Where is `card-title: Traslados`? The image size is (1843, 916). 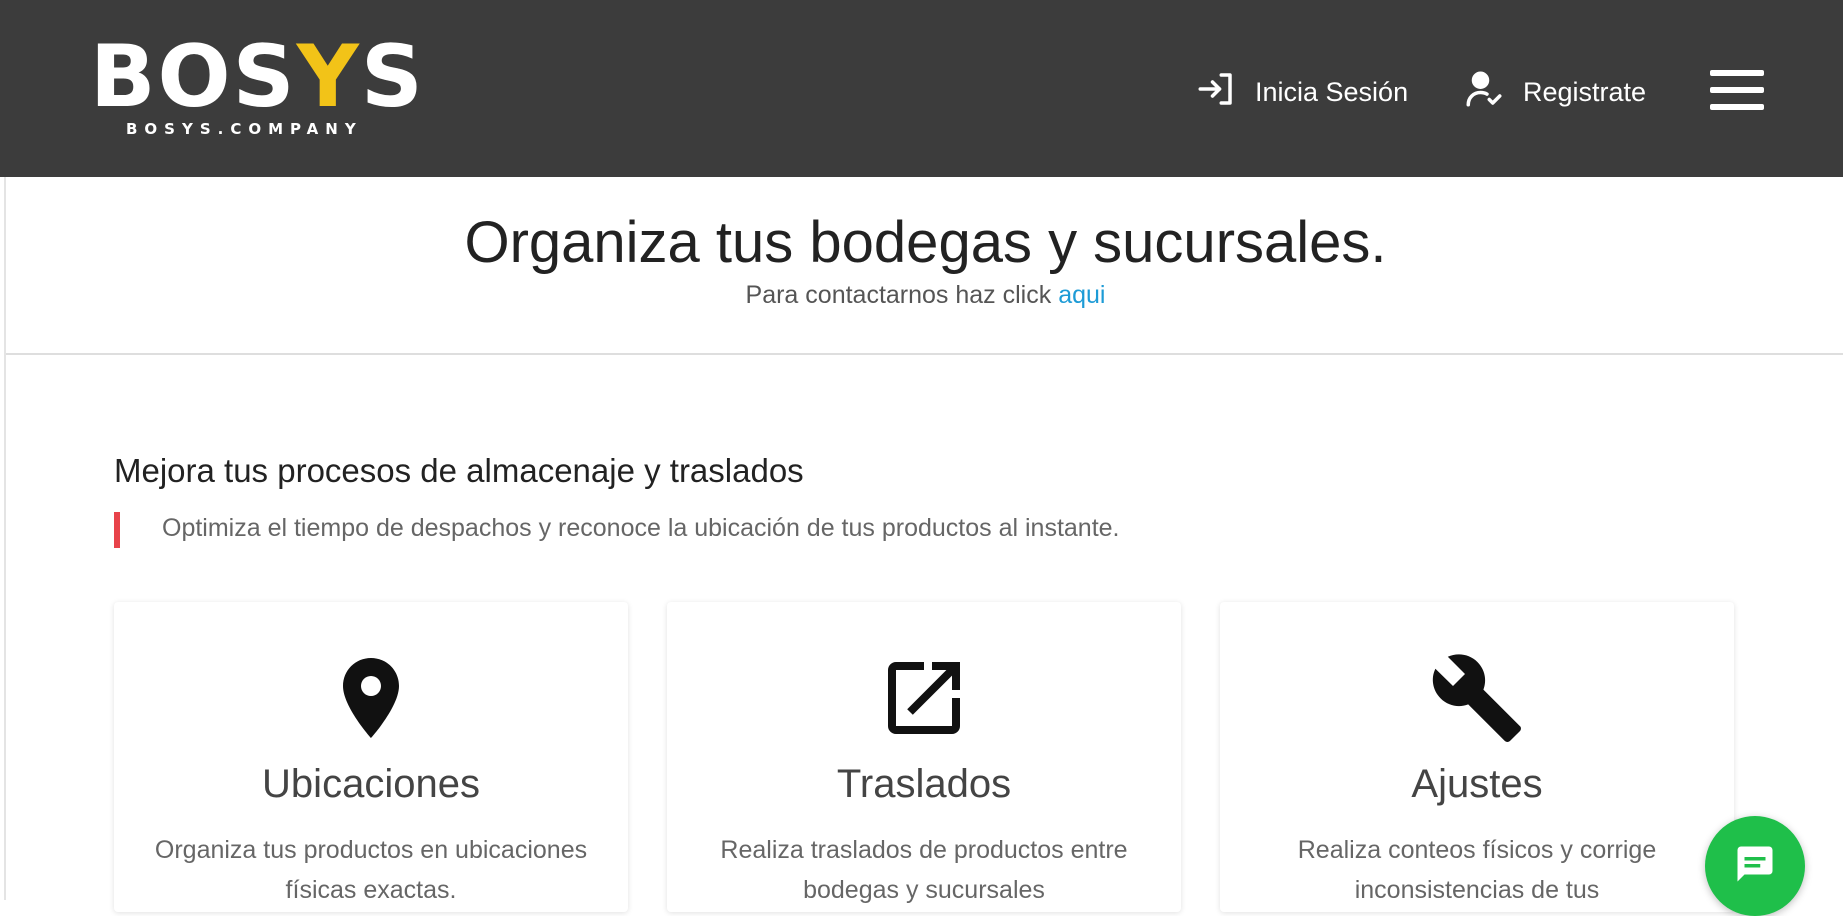
card-title: Traslados is located at coordinates (924, 784).